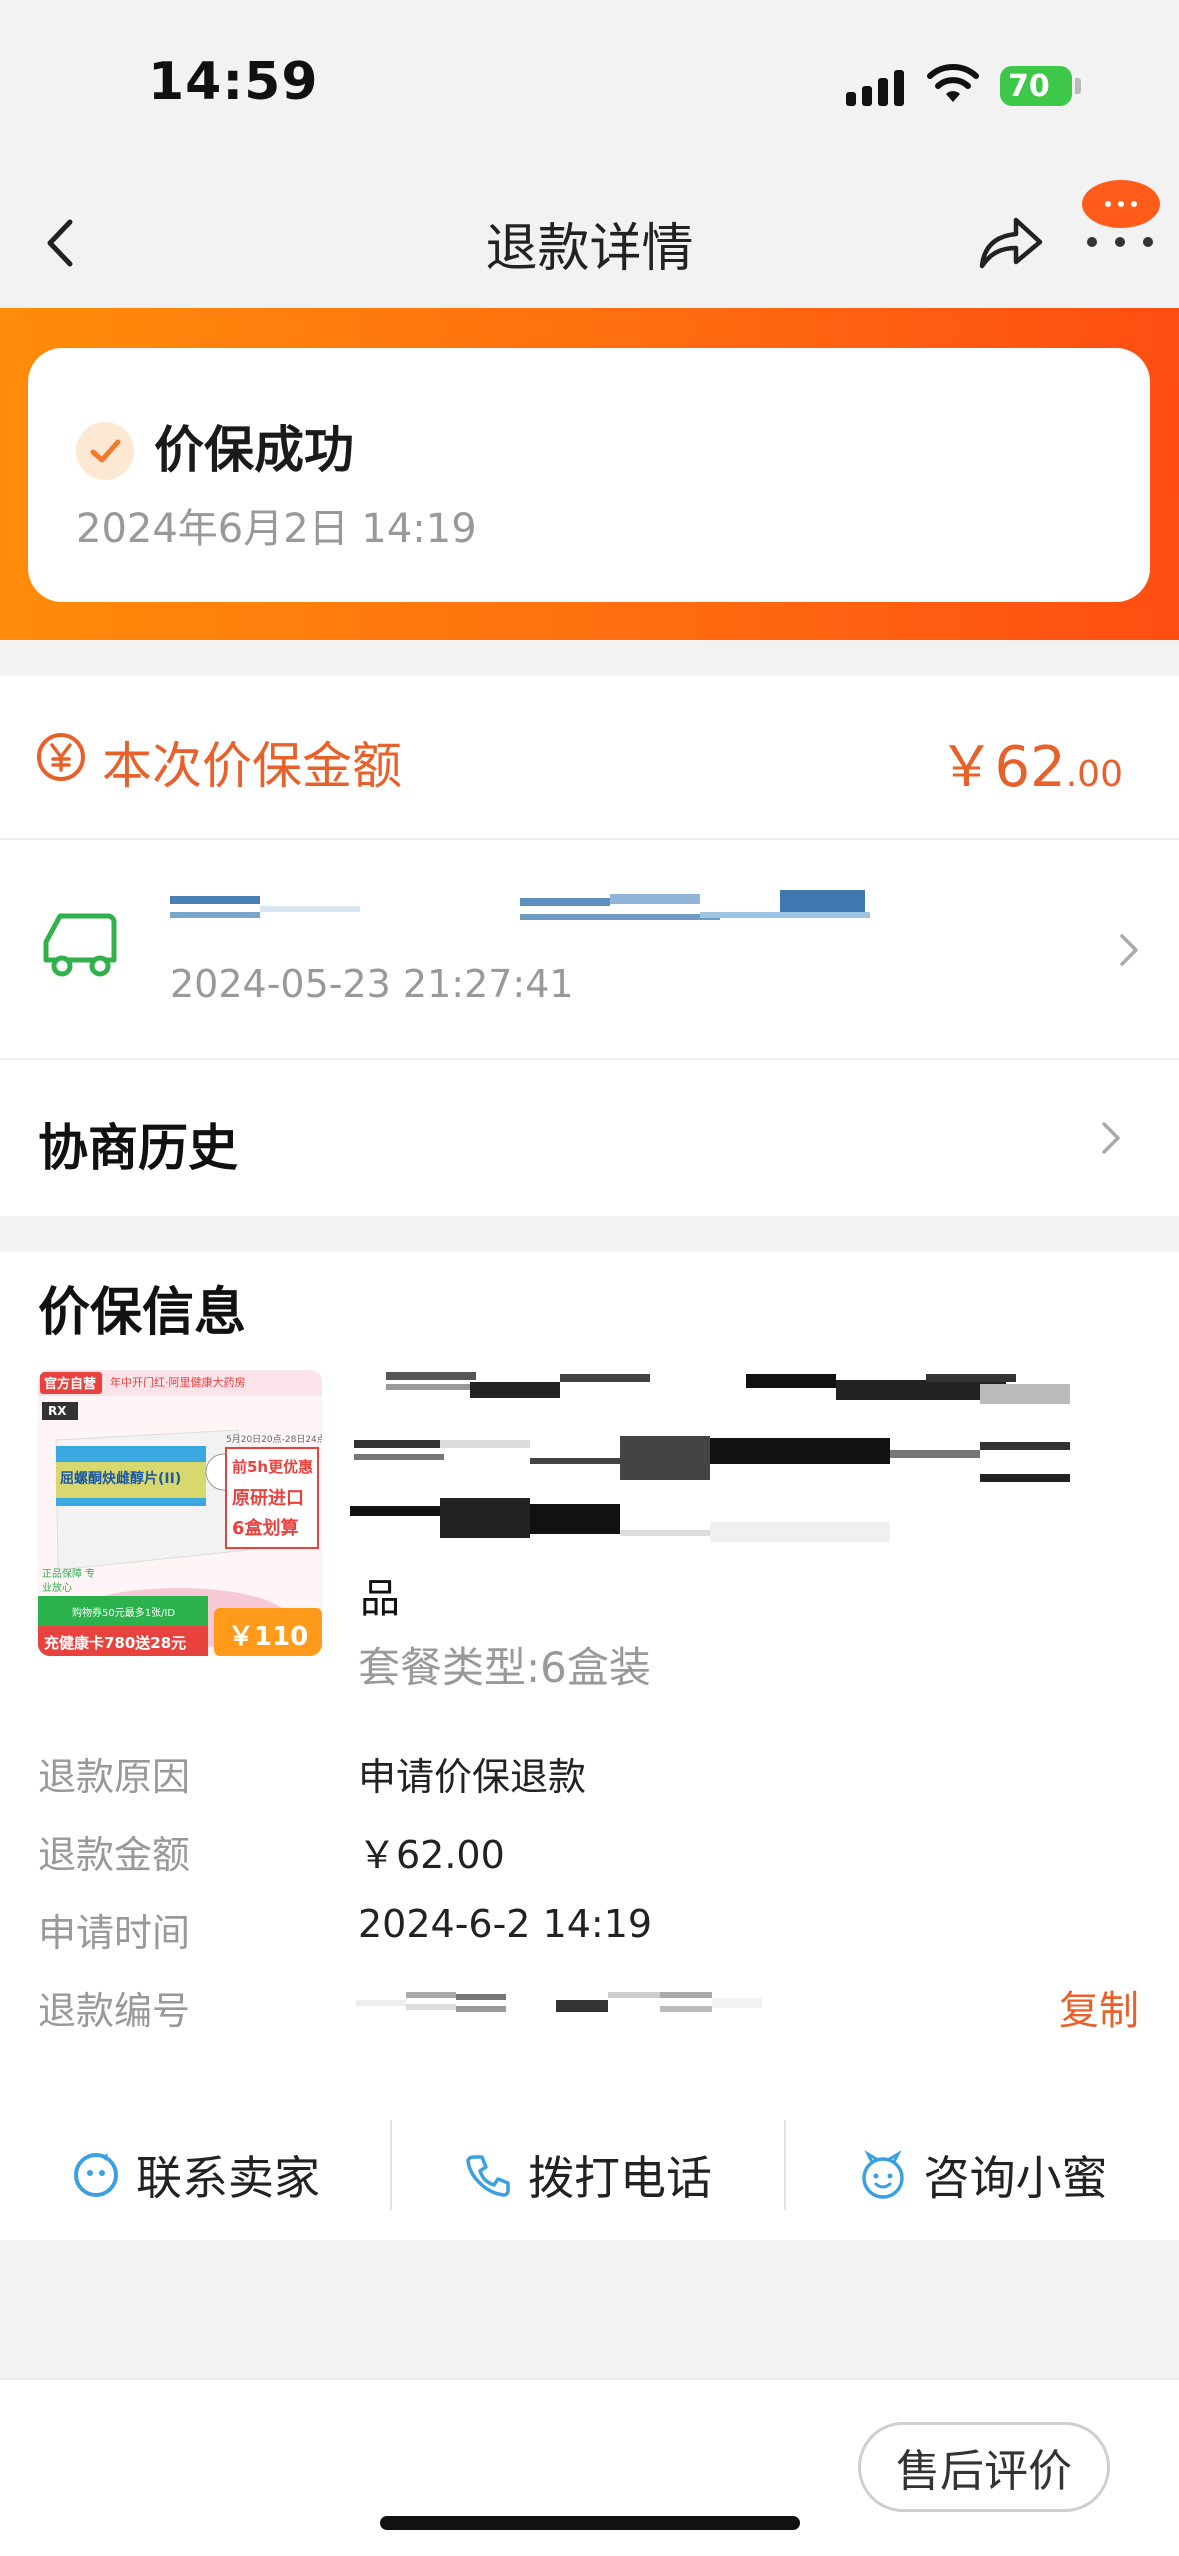 Image resolution: width=1179 pixels, height=2556 pixels. What do you see at coordinates (124, 1613) in the screenshot?
I see `image-coupon: 购物券50元最多1张/ID` at bounding box center [124, 1613].